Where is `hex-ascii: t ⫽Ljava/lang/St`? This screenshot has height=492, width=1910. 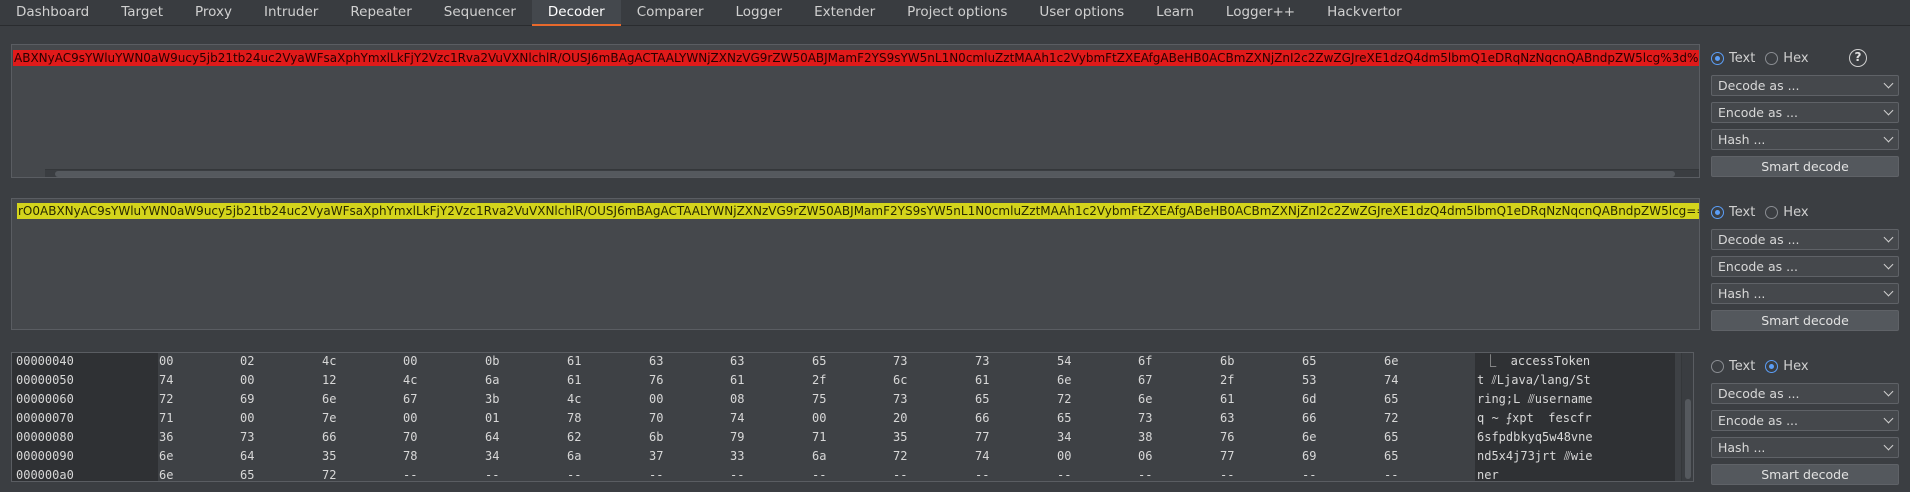 hex-ascii: t ⫽Ljava/lang/St is located at coordinates (1574, 380).